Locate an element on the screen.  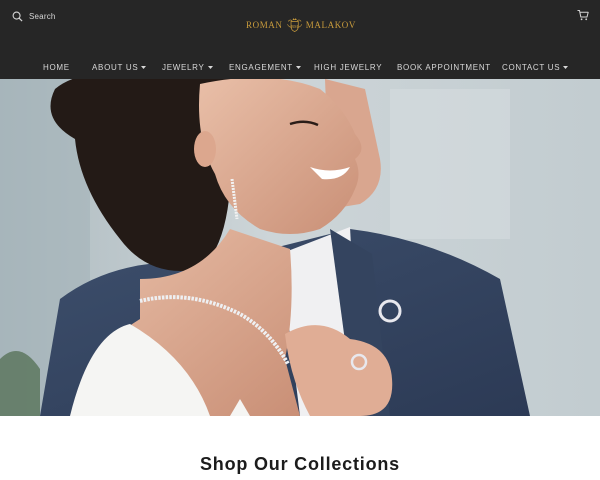
nav-item-book-appointment: BOOK APPOINTMENT is located at coordinates (444, 67).